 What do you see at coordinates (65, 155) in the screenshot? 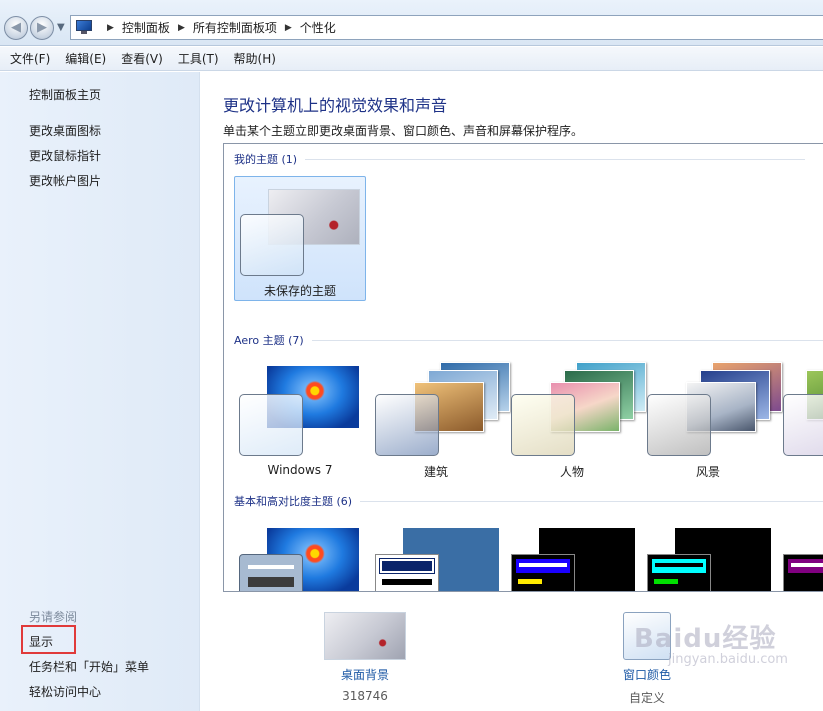
I see `change-mouse-pointers-link: 更改鼠标指针` at bounding box center [65, 155].